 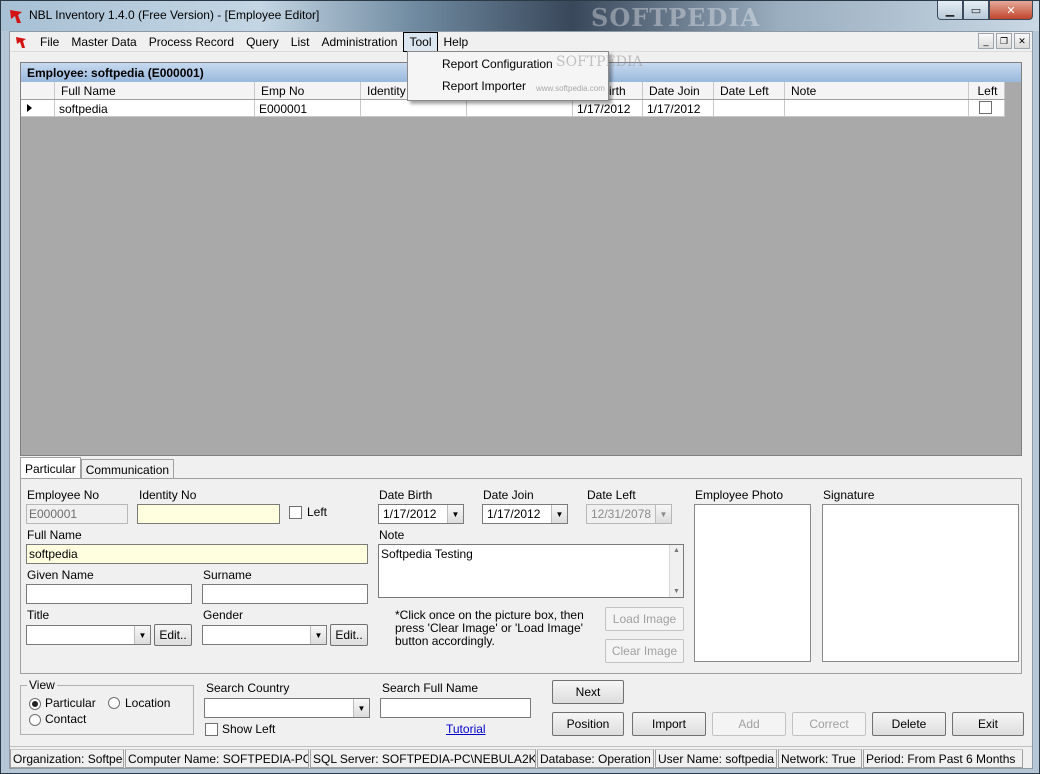 What do you see at coordinates (988, 724) in the screenshot?
I see `exit-button: Exit` at bounding box center [988, 724].